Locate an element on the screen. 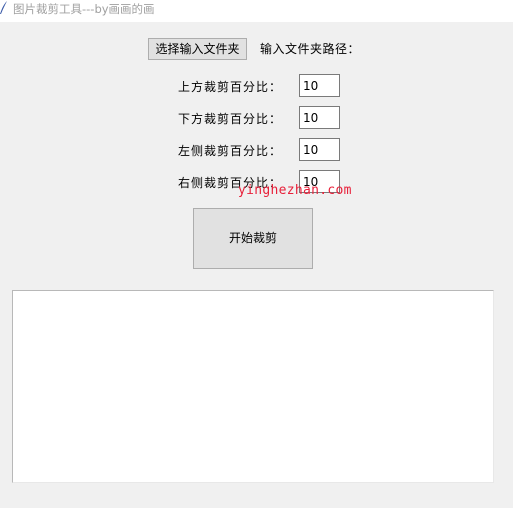 This screenshot has width=513, height=508. top-crop-label: 上方裁剪百分比： is located at coordinates (230, 87).